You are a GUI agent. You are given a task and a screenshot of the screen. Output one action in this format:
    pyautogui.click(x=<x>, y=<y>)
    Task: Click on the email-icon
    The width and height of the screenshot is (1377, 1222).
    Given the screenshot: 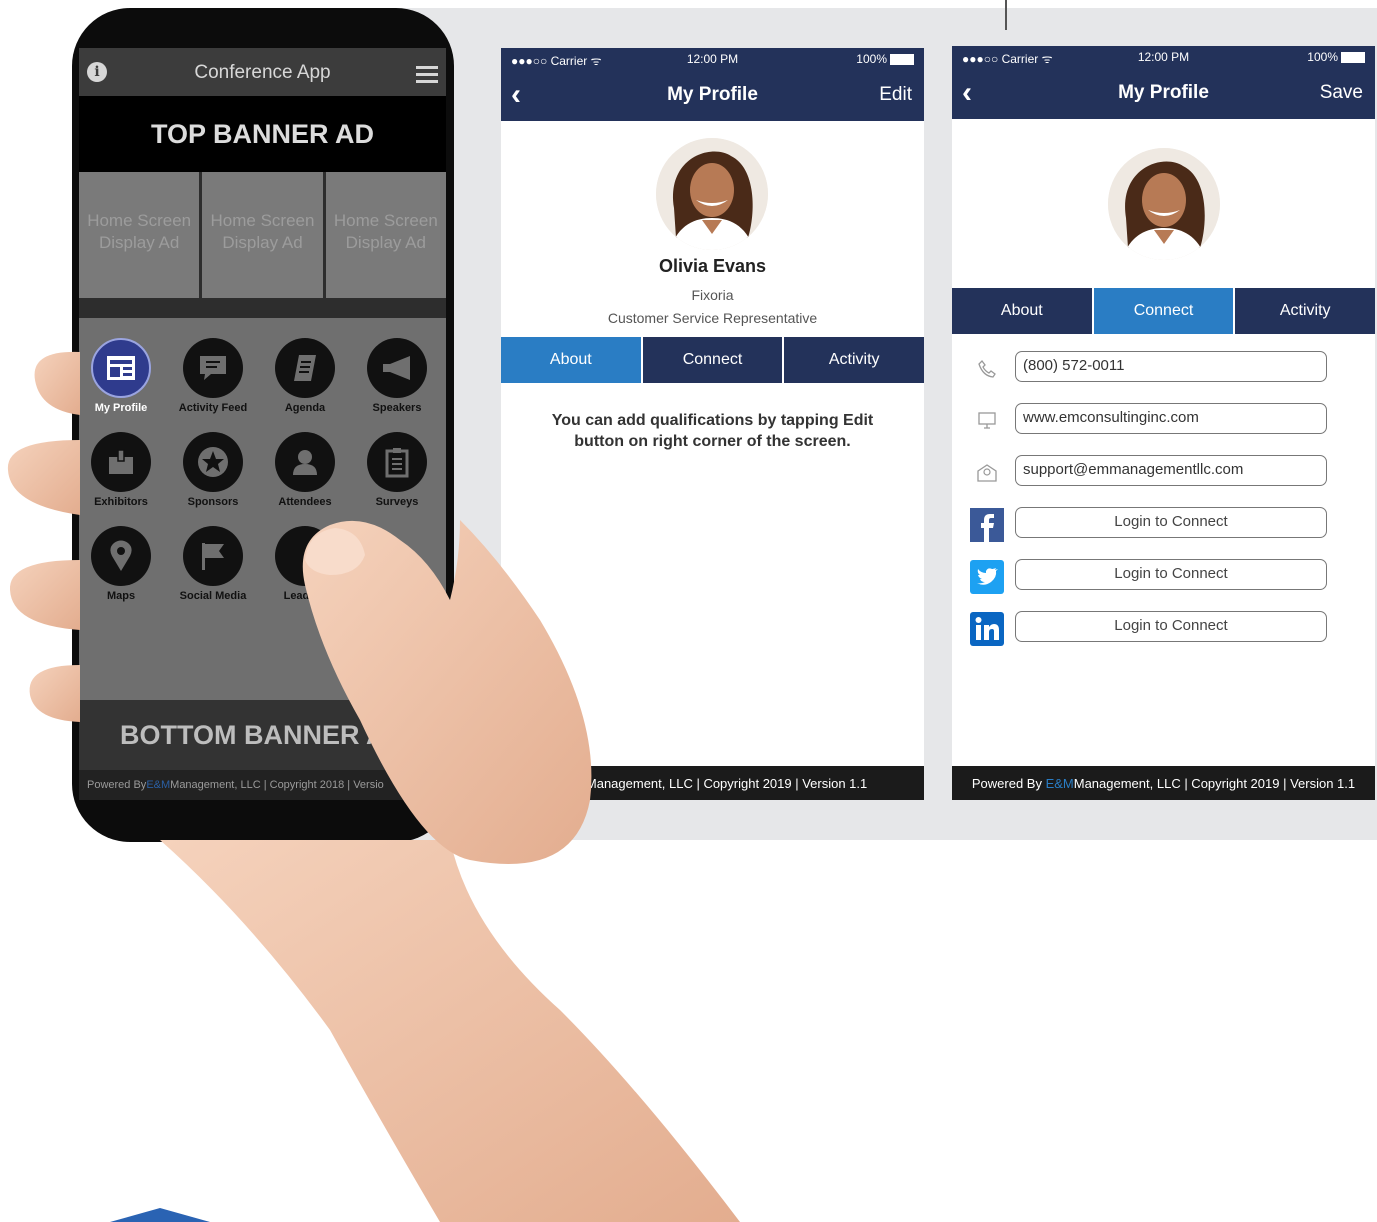 What is the action you would take?
    pyautogui.click(x=987, y=473)
    